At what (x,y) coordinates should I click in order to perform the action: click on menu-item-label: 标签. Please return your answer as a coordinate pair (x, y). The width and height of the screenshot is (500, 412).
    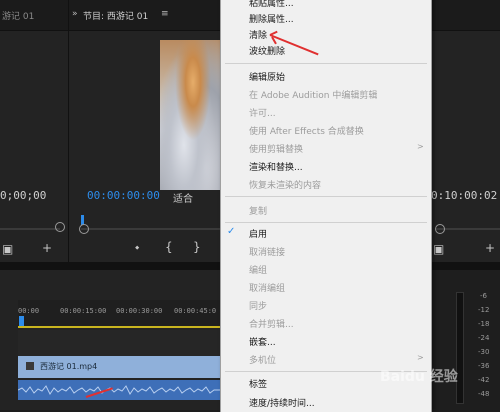
    Looking at the image, I should click on (258, 383).